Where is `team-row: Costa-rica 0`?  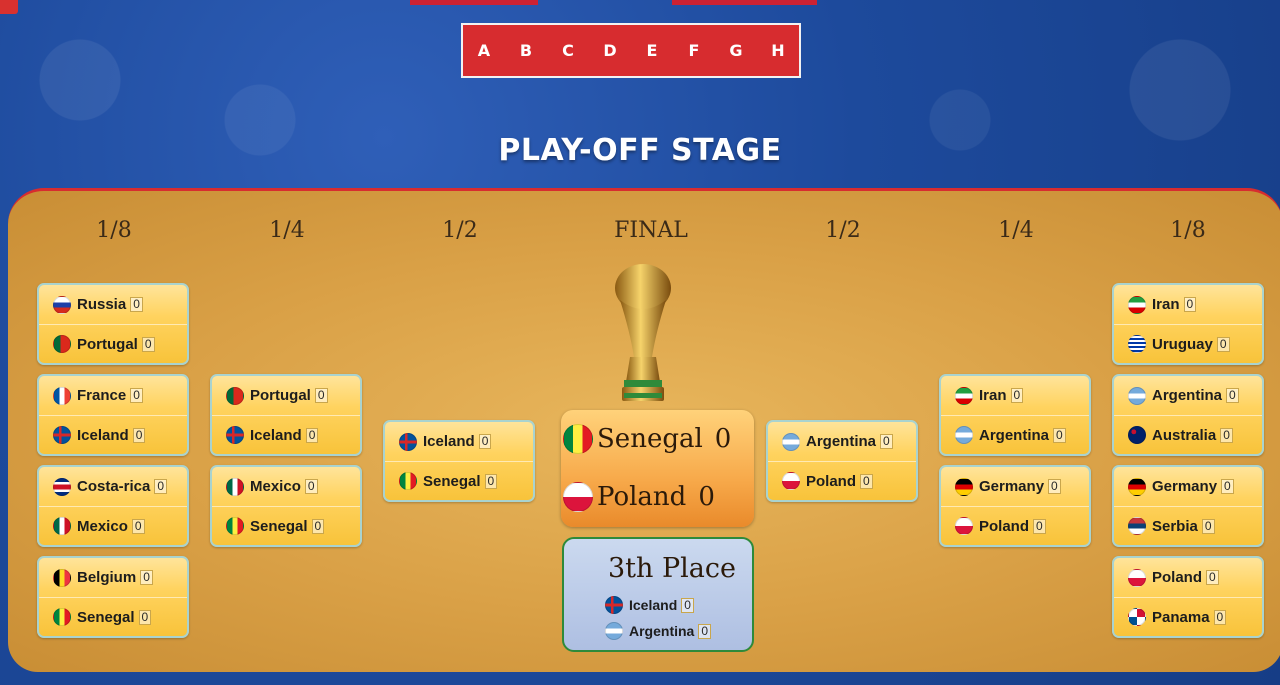 team-row: Costa-rica 0 is located at coordinates (113, 486).